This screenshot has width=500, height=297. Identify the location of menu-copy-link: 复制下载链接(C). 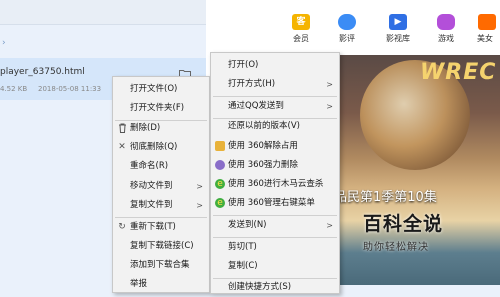
(161, 246).